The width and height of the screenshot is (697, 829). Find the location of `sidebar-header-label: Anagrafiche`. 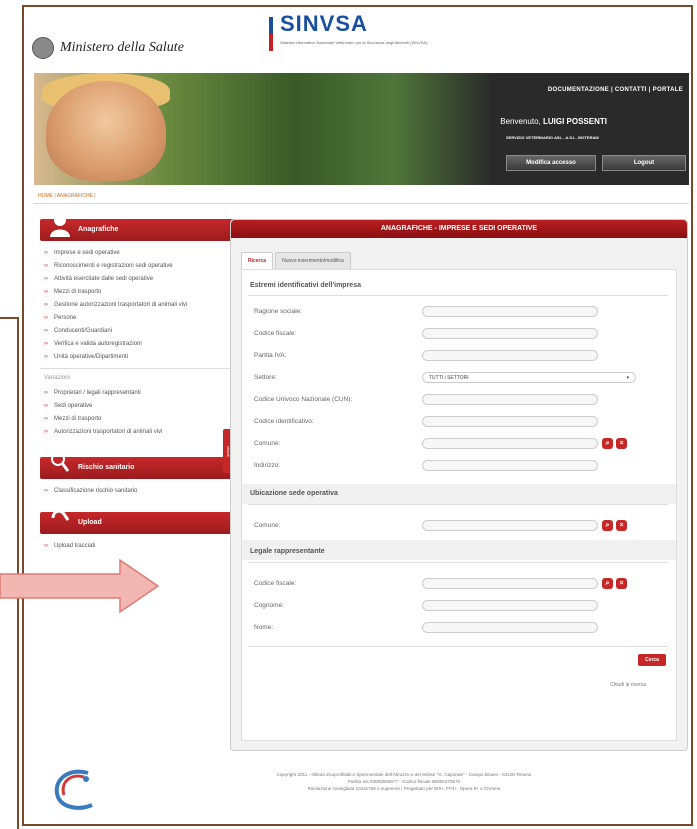

sidebar-header-label: Anagrafiche is located at coordinates (98, 229).